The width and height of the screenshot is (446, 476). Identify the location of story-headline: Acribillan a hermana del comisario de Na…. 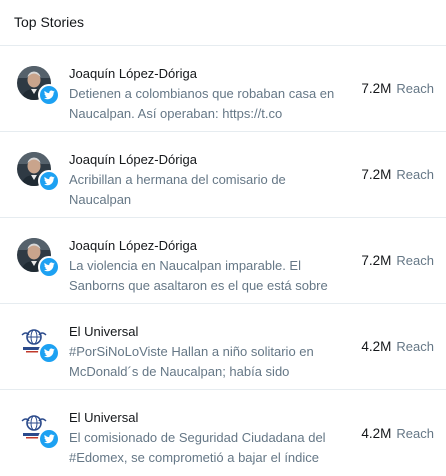
(209, 190).